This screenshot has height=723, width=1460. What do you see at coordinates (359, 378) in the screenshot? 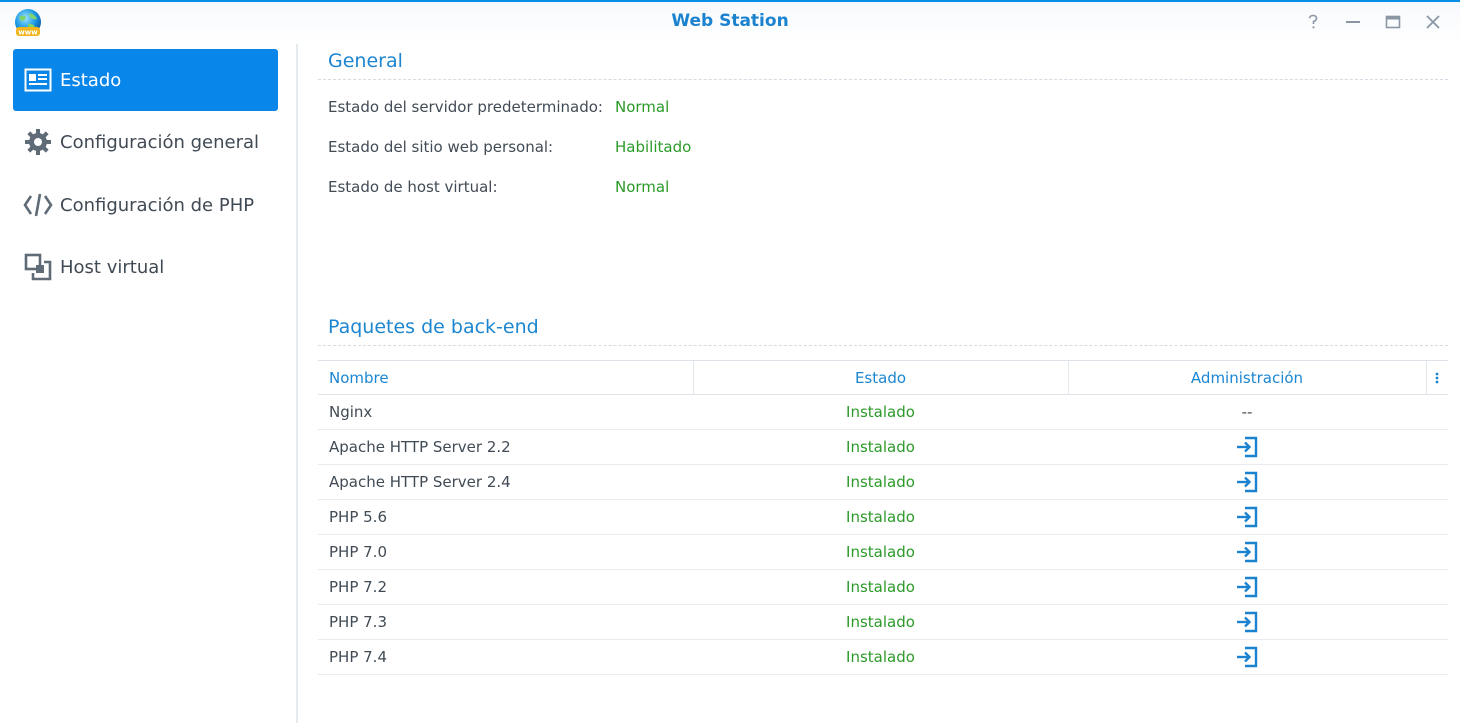
I see `column-header-nombre: Nombre` at bounding box center [359, 378].